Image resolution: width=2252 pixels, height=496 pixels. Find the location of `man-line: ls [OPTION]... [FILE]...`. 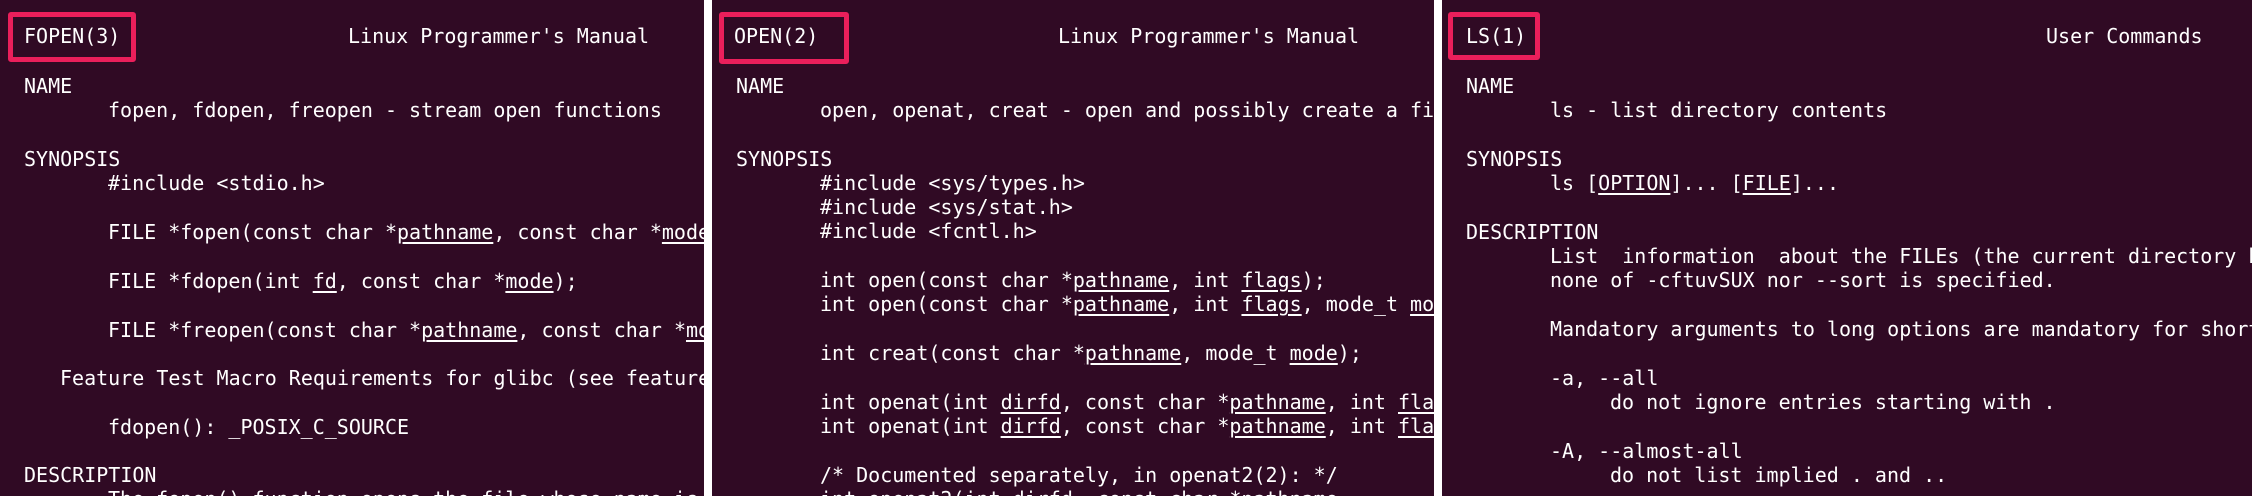

man-line: ls [OPTION]... [FILE]... is located at coordinates (1694, 183).